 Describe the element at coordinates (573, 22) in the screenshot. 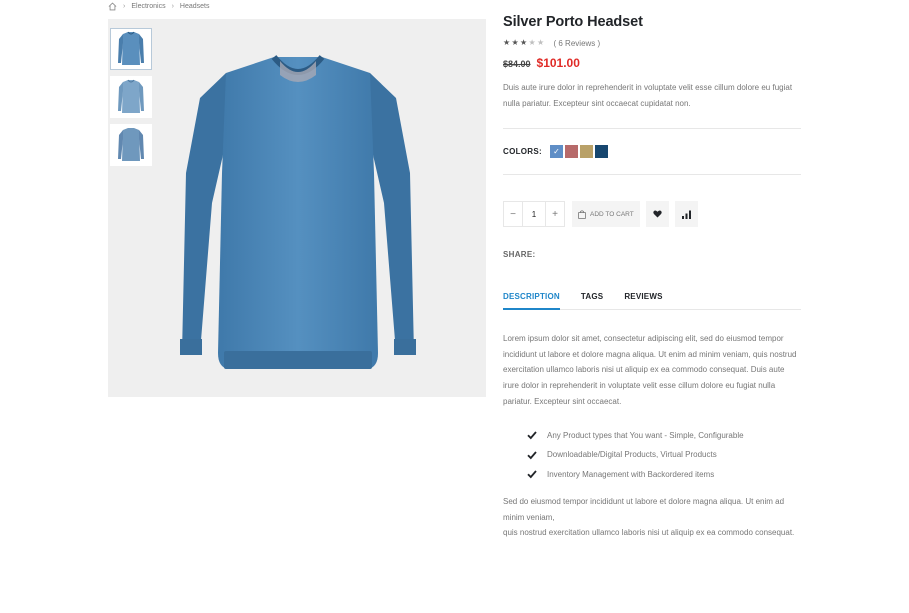

I see `product-title: Silver Porto Headset` at that location.